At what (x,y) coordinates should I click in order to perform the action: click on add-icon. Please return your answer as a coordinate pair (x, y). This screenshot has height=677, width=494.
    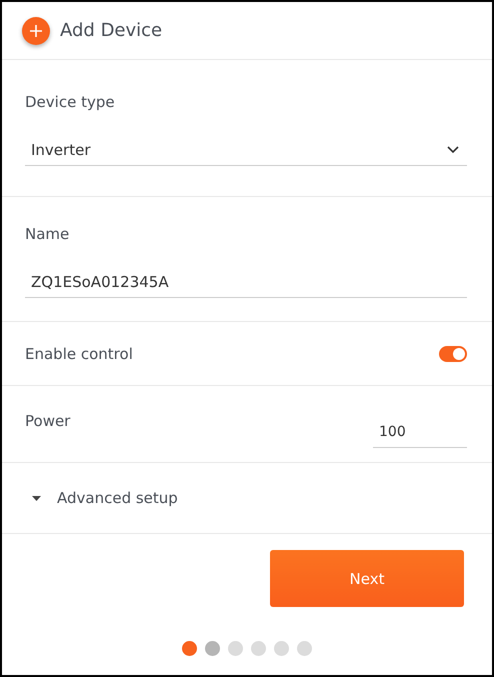
    Looking at the image, I should click on (36, 30).